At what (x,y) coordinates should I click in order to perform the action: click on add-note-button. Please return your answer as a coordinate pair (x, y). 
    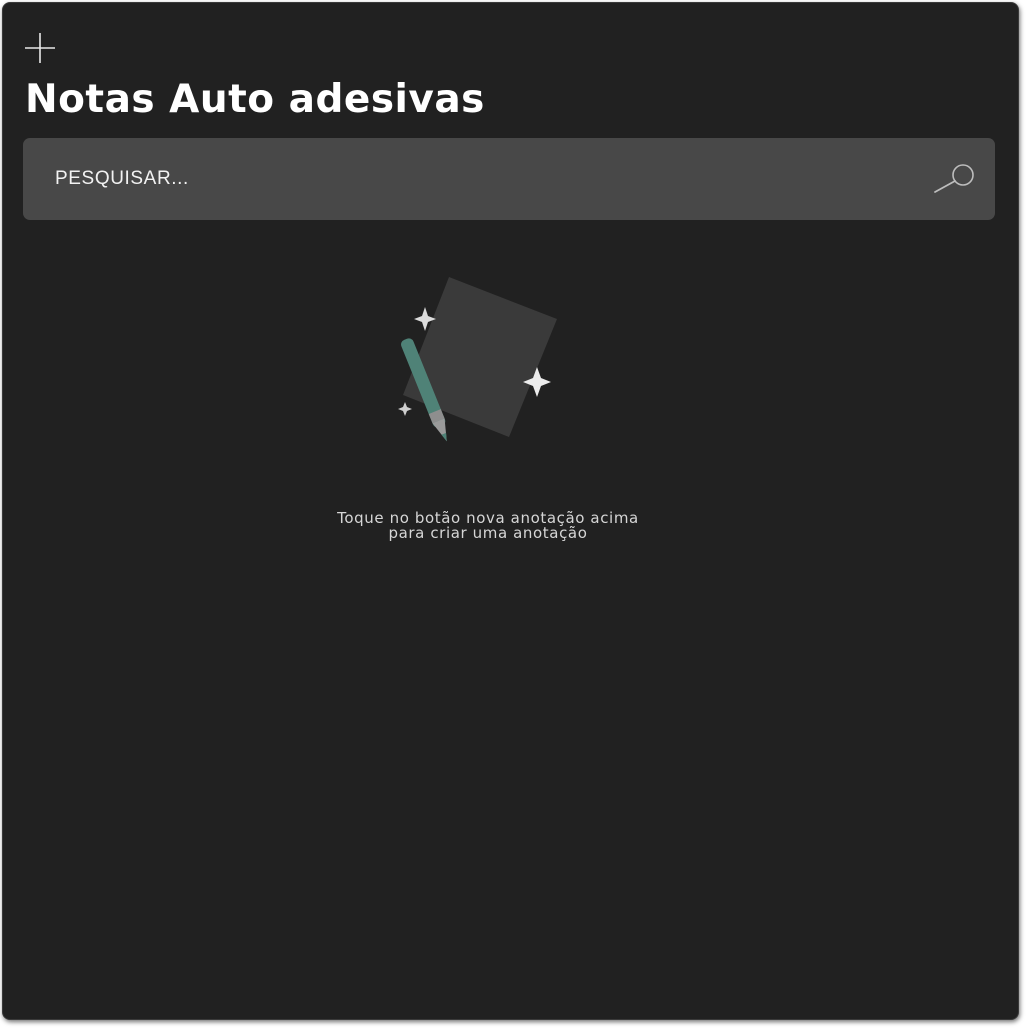
    Looking at the image, I should click on (40, 48).